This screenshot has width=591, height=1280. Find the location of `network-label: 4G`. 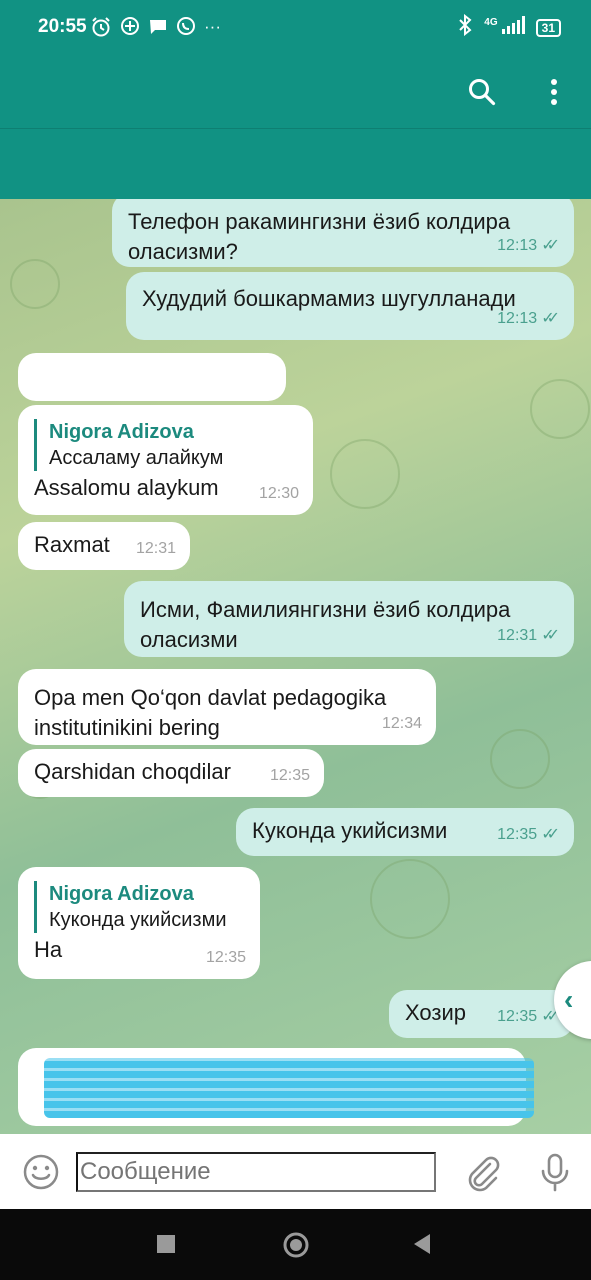

network-label: 4G is located at coordinates (491, 22).